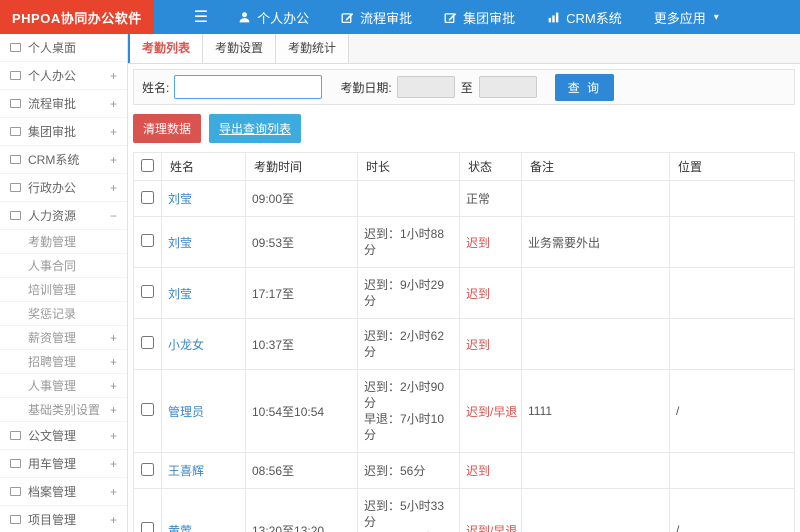 This screenshot has width=800, height=532. What do you see at coordinates (584, 87) in the screenshot?
I see `query-button: 查 询` at bounding box center [584, 87].